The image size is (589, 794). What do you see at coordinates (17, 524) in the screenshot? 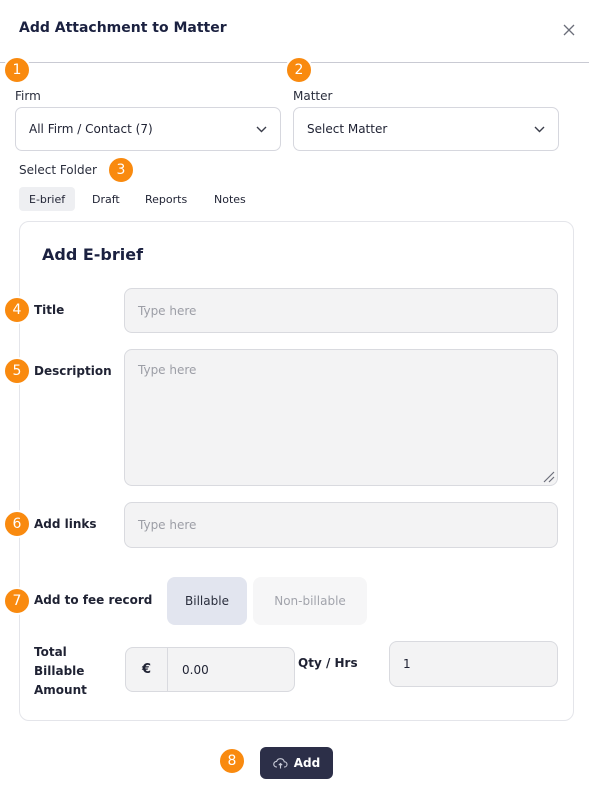
I see `step-badge-6: 6` at bounding box center [17, 524].